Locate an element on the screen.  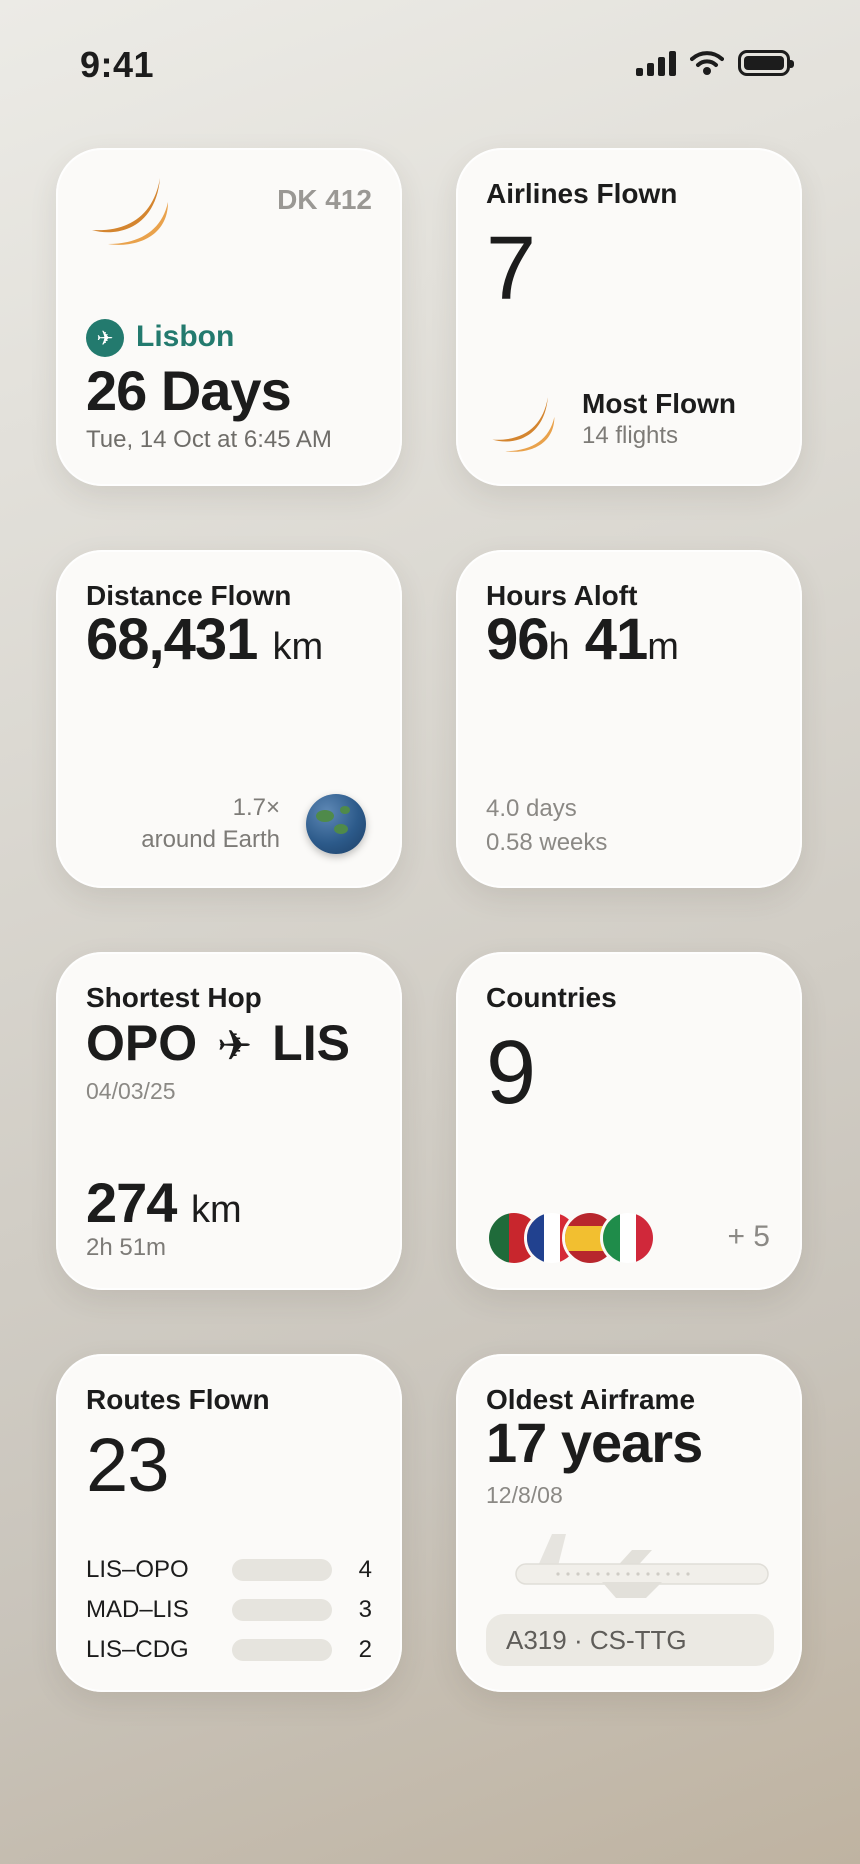
route-name: LIS–CDG is located at coordinates (137, 1649).